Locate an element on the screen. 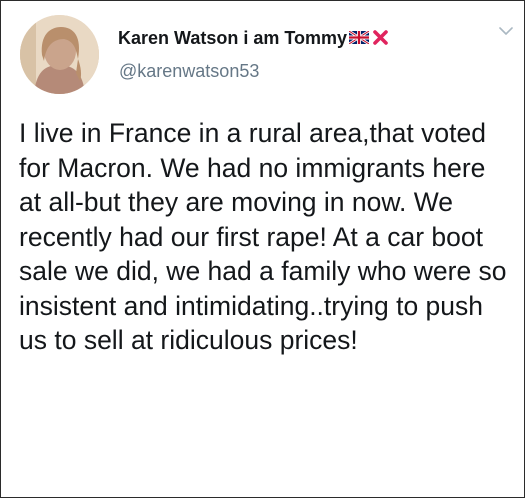 The width and height of the screenshot is (525, 498). avatar is located at coordinates (59, 54).